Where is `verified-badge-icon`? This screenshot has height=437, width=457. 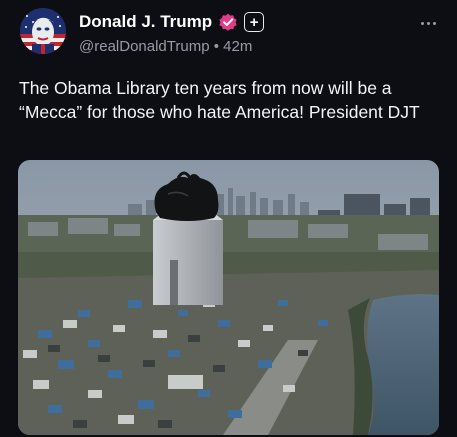 verified-badge-icon is located at coordinates (228, 22).